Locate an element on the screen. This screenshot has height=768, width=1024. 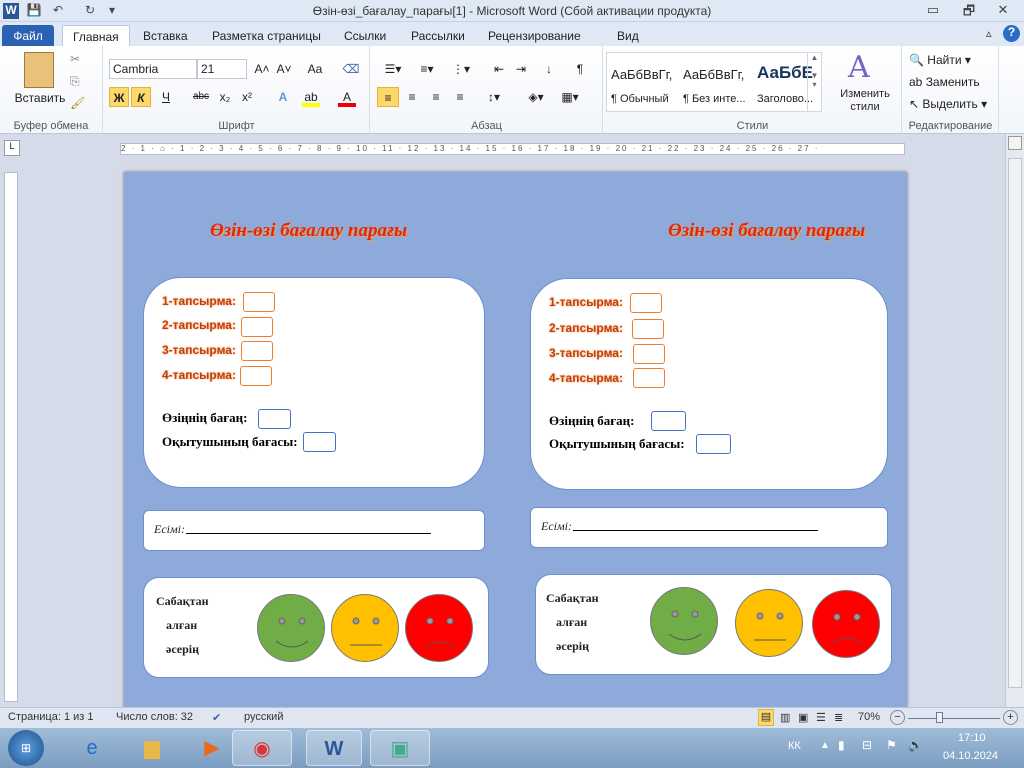
increase-indent-icon: ⇥ is located at coordinates (521, 69).